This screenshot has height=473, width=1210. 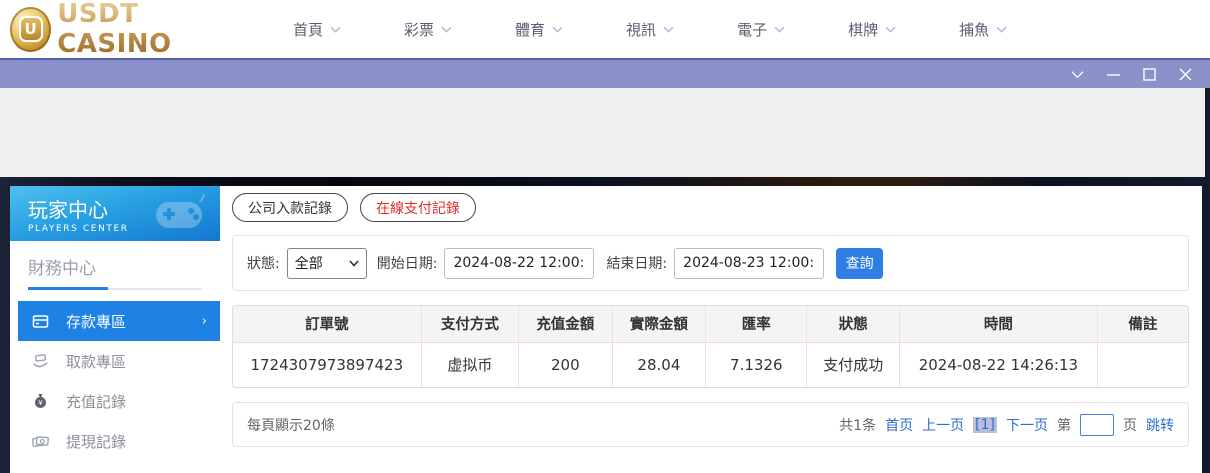 What do you see at coordinates (637, 264) in the screenshot?
I see `end-date-label: 結束日期:` at bounding box center [637, 264].